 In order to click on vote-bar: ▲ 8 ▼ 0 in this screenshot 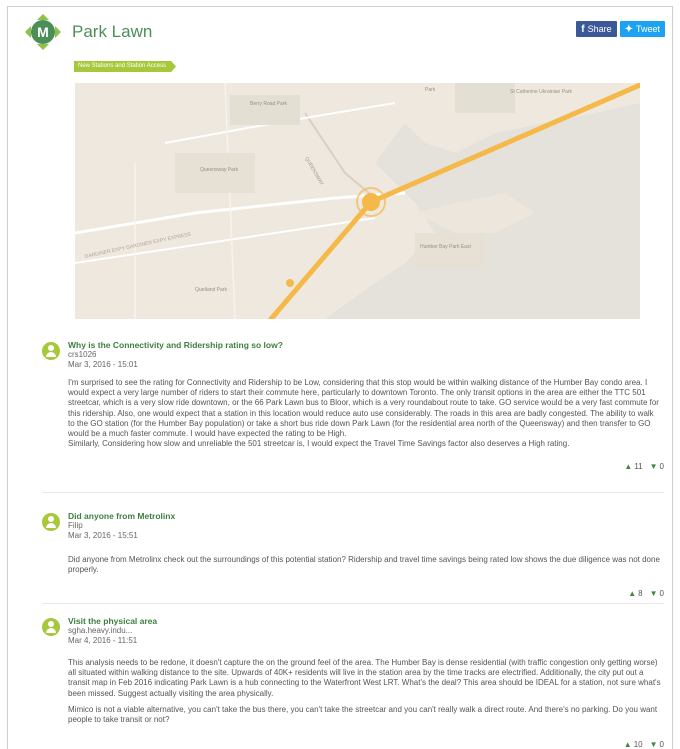, I will do `click(646, 593)`.